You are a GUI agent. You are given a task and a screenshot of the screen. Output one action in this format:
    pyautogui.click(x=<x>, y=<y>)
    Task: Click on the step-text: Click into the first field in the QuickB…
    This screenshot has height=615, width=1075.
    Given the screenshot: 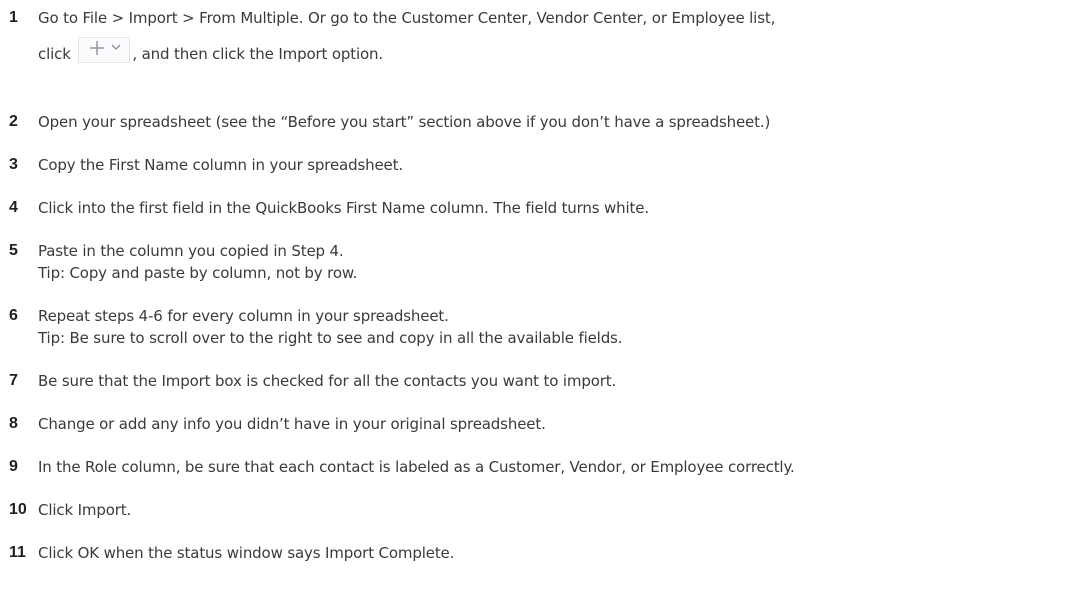 What is the action you would take?
    pyautogui.click(x=343, y=208)
    